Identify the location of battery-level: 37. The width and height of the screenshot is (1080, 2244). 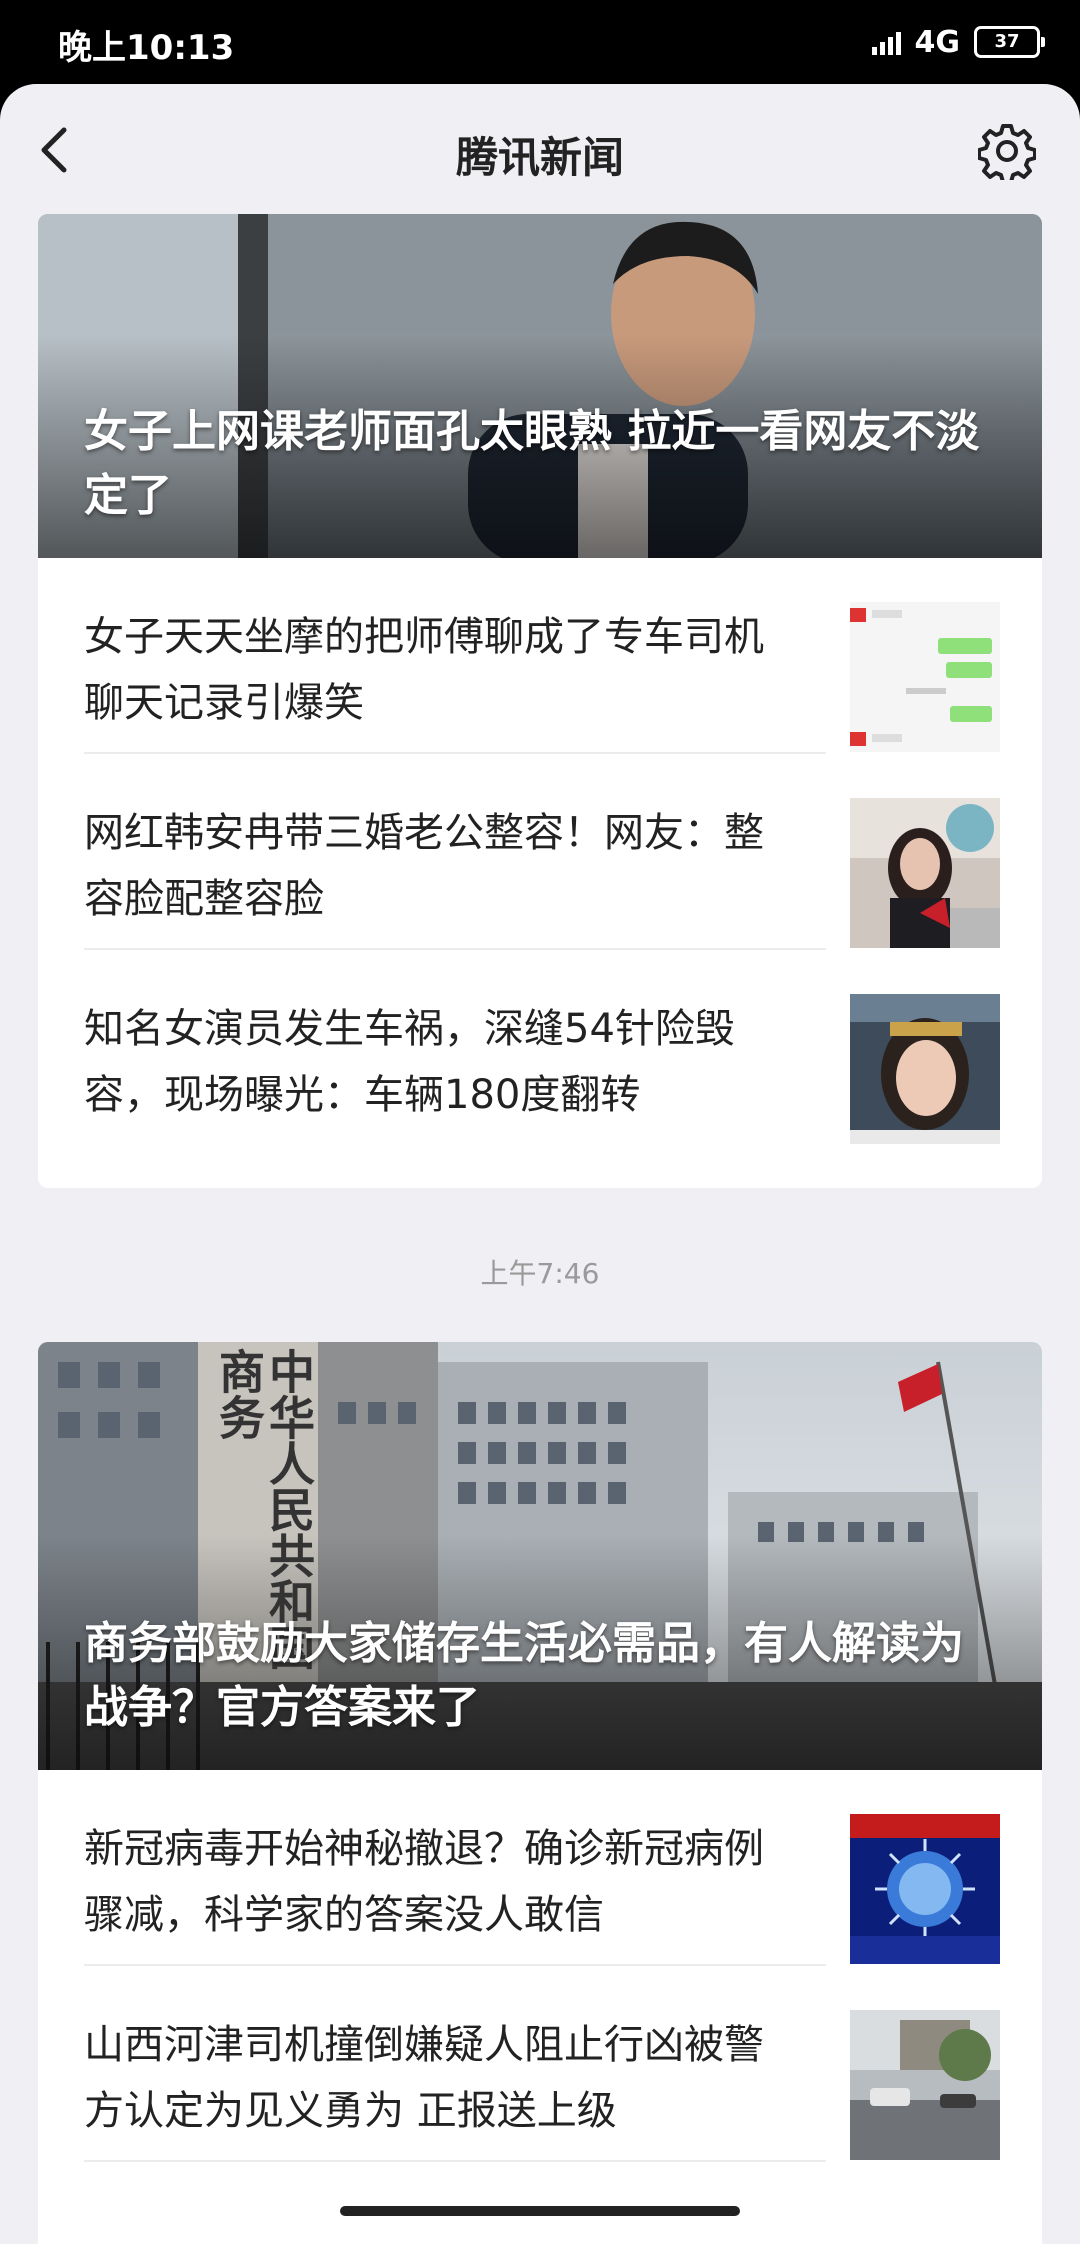
(1007, 41).